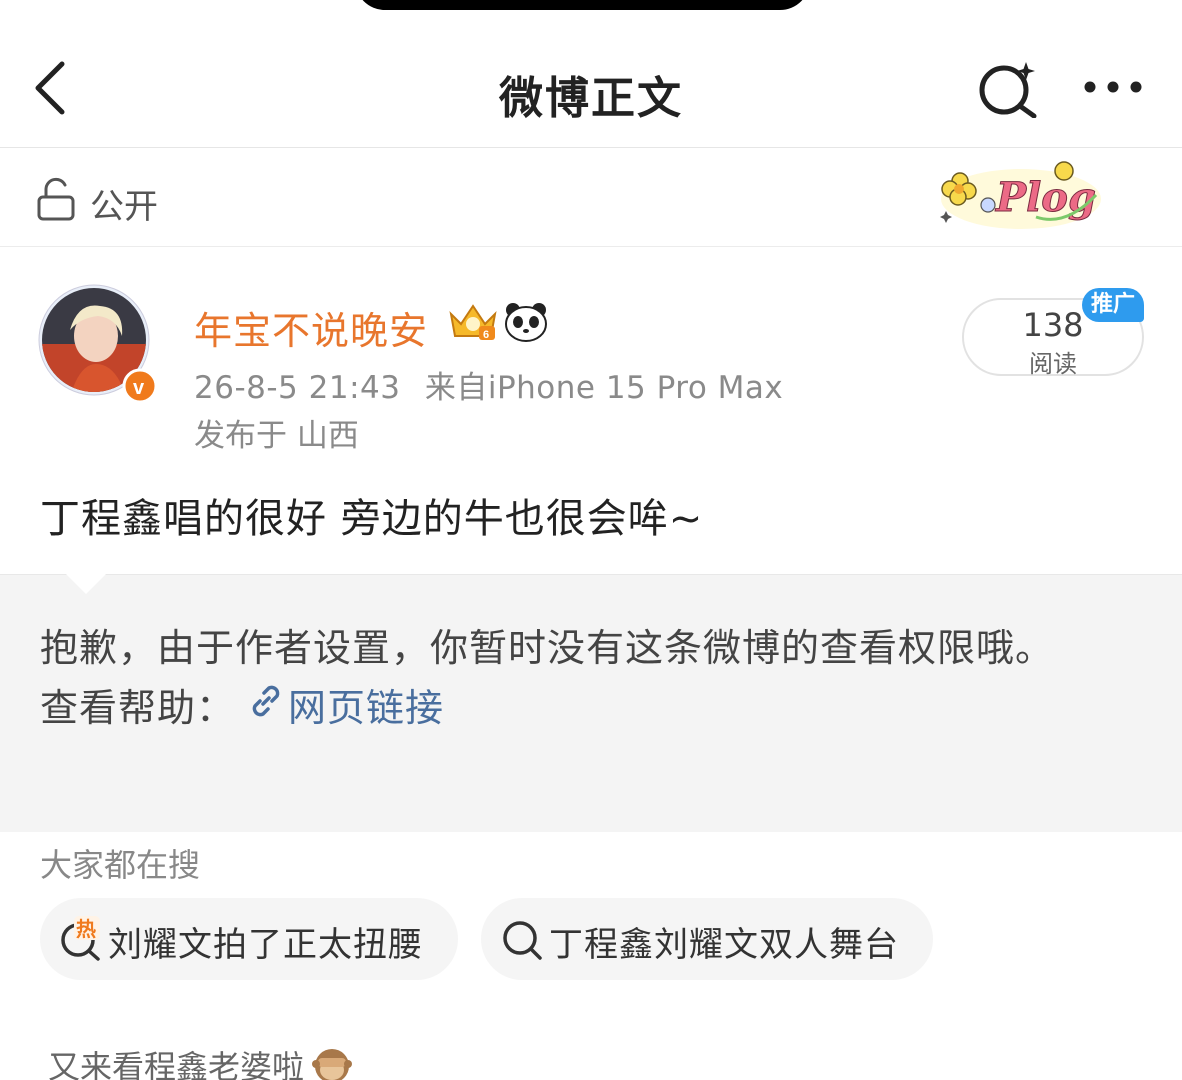 The height and width of the screenshot is (1080, 1182). What do you see at coordinates (86, 929) in the screenshot?
I see `svg-text: 热` at bounding box center [86, 929].